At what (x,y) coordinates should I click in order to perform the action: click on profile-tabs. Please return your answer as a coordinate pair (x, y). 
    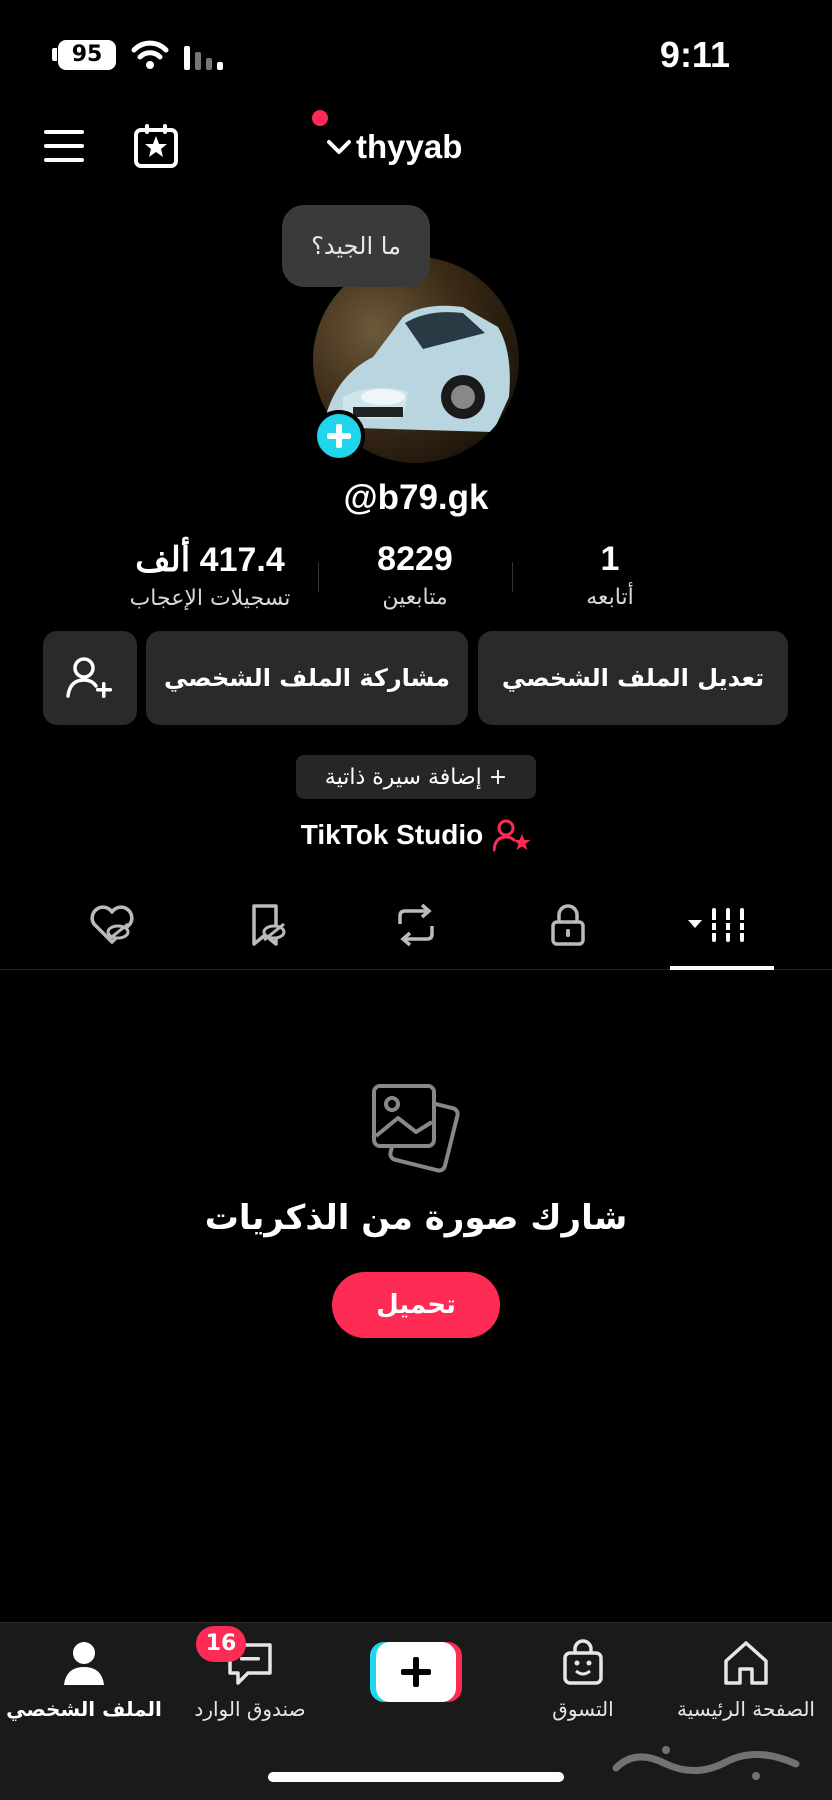
    Looking at the image, I should click on (416, 929).